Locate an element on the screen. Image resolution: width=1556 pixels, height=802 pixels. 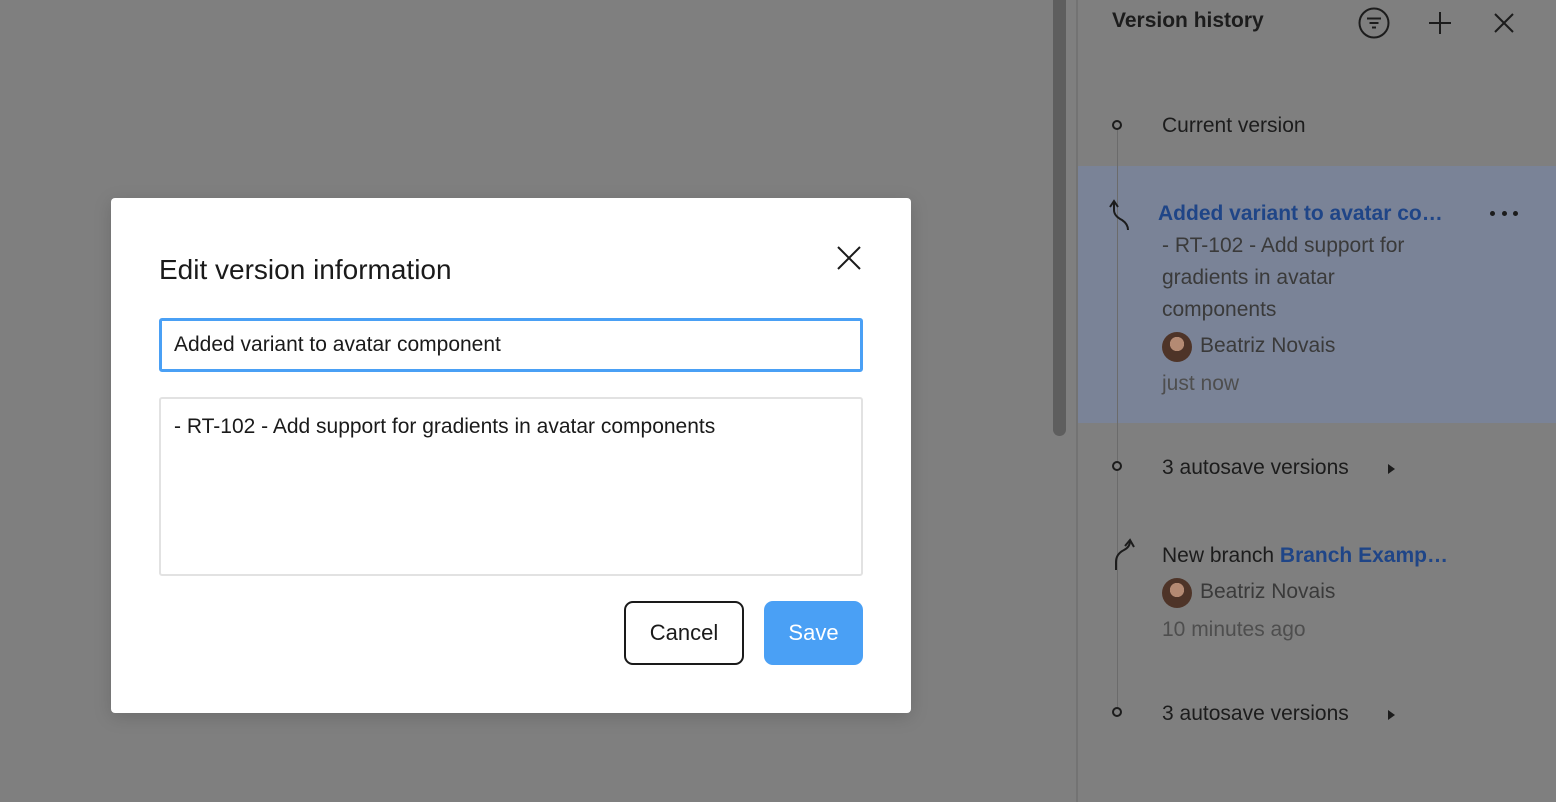
version-time: 10 minutes ago is located at coordinates (1234, 629).